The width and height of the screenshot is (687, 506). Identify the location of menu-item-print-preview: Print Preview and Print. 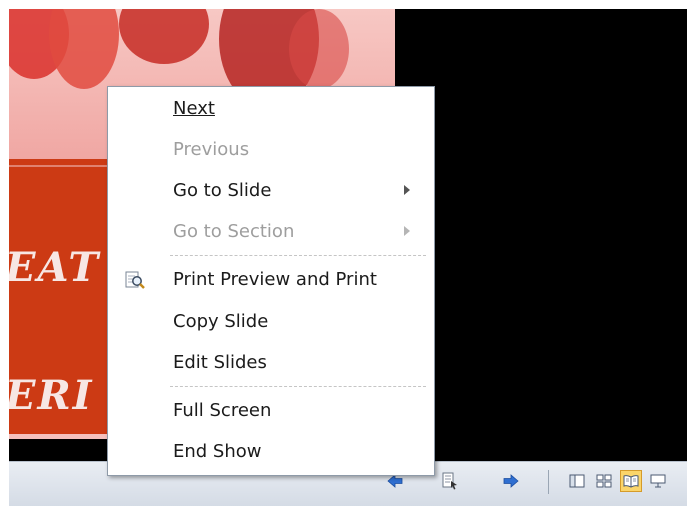
(270, 280).